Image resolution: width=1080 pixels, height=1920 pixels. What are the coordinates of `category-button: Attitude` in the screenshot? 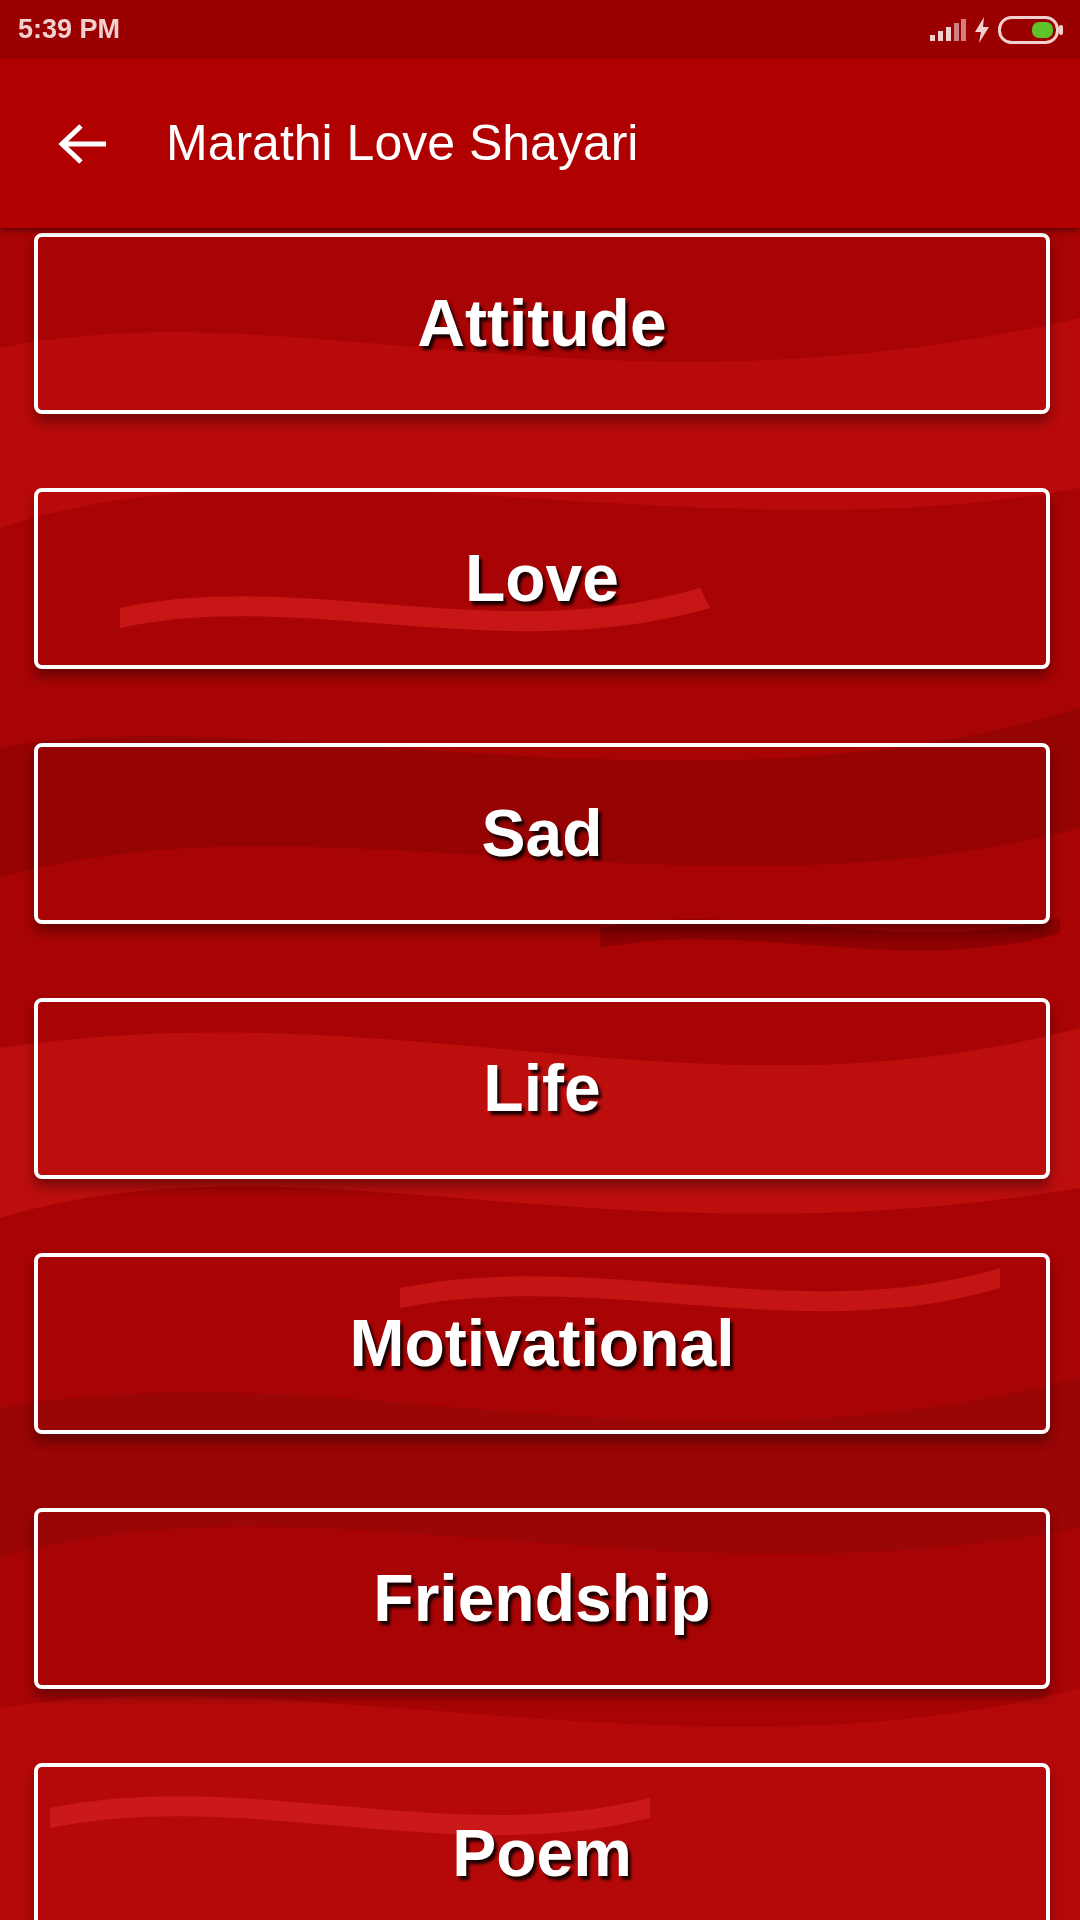 It's located at (542, 323).